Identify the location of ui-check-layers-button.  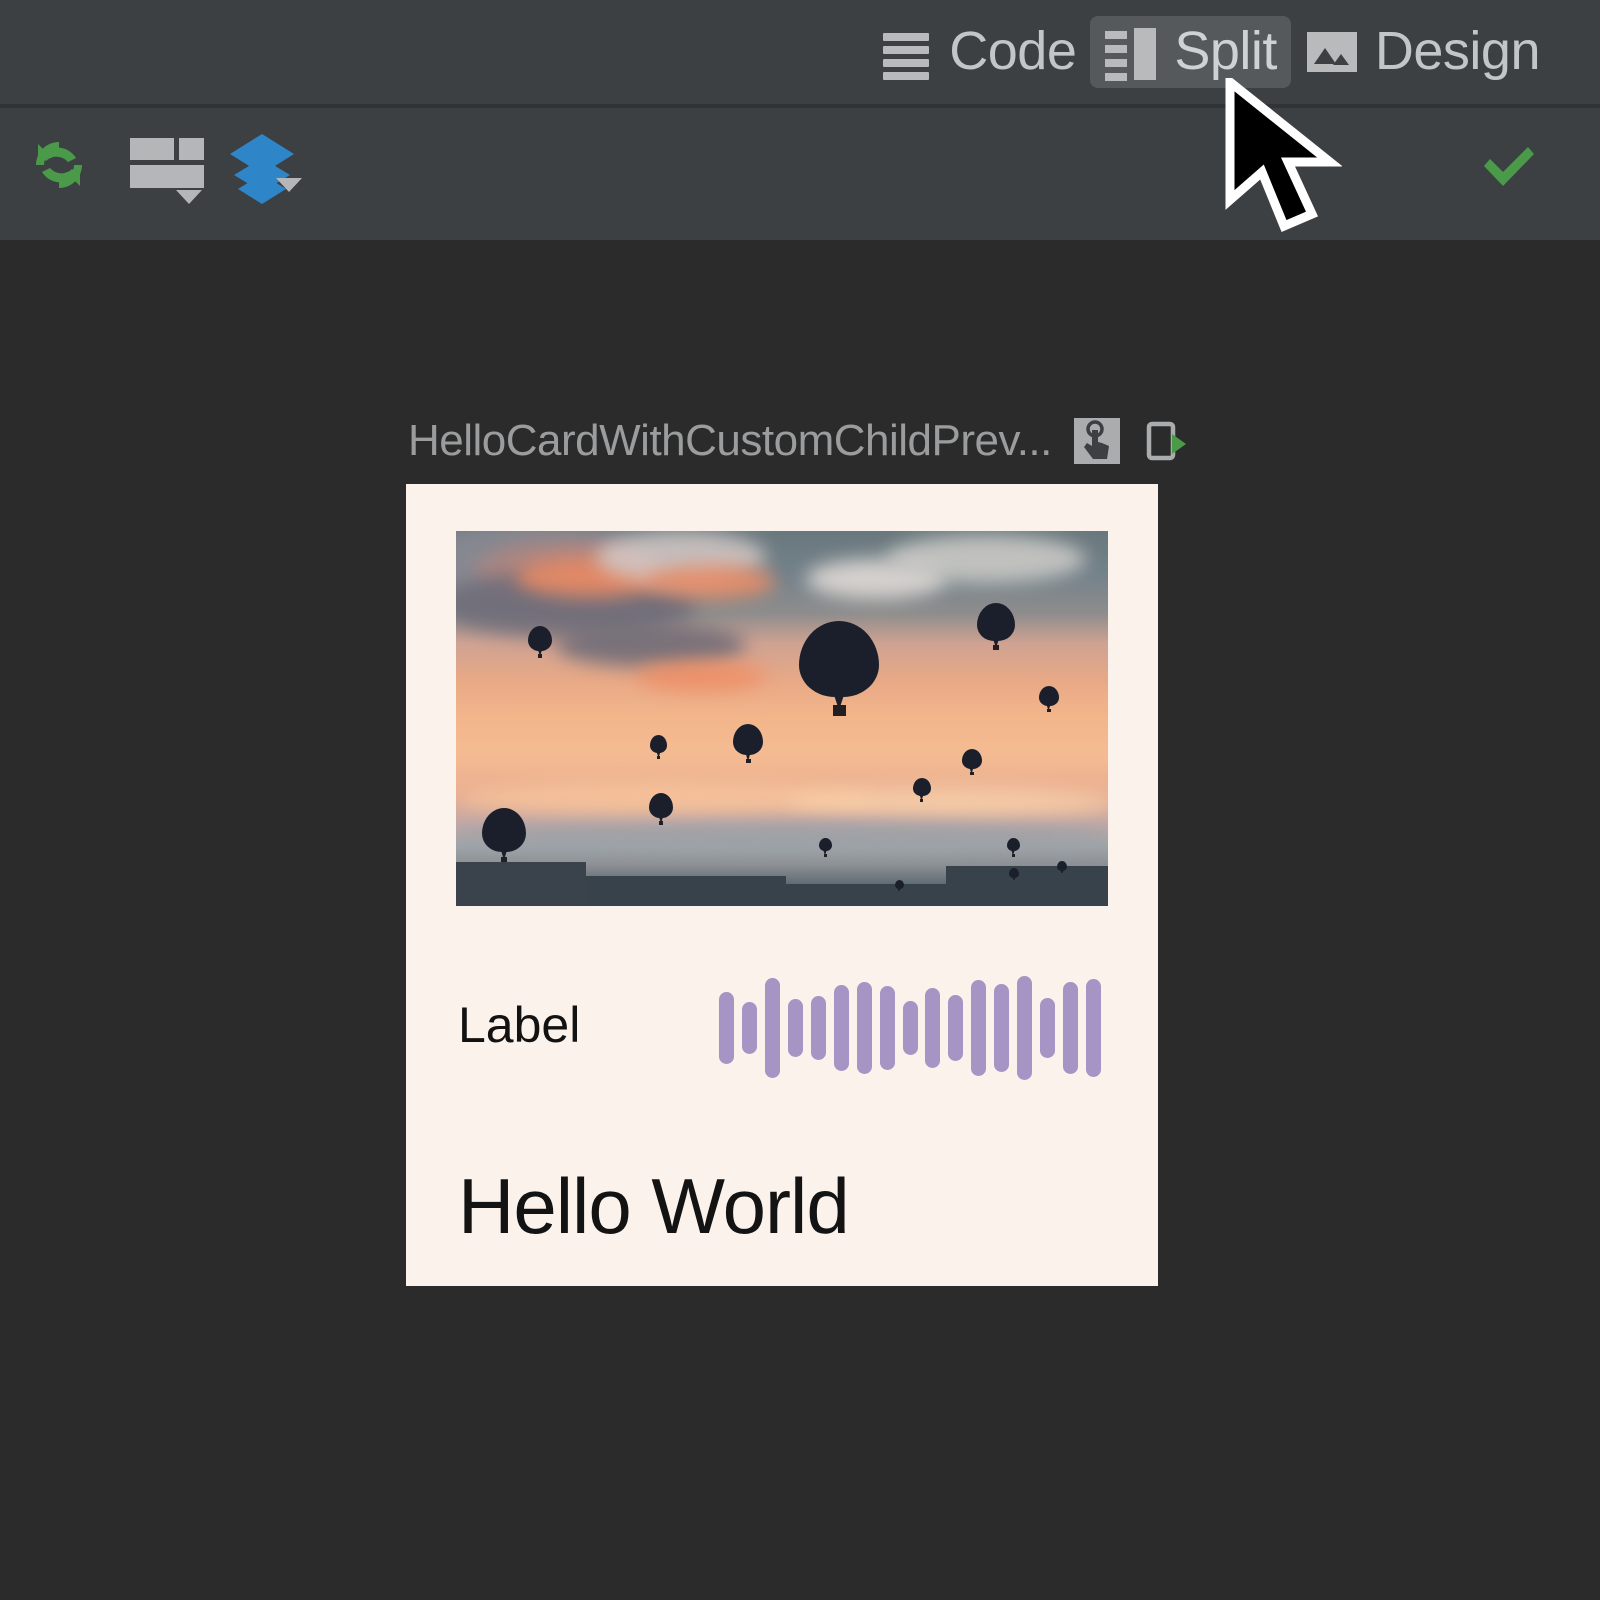
(268, 169).